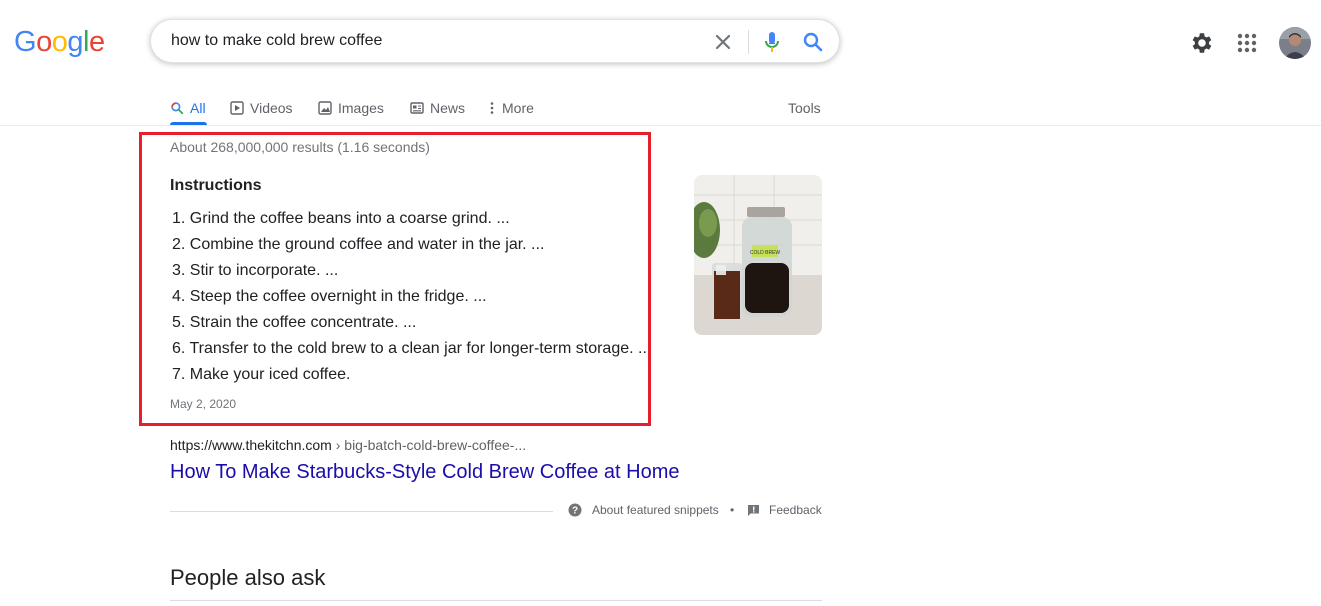 The image size is (1321, 606). I want to click on news-icon, so click(417, 108).